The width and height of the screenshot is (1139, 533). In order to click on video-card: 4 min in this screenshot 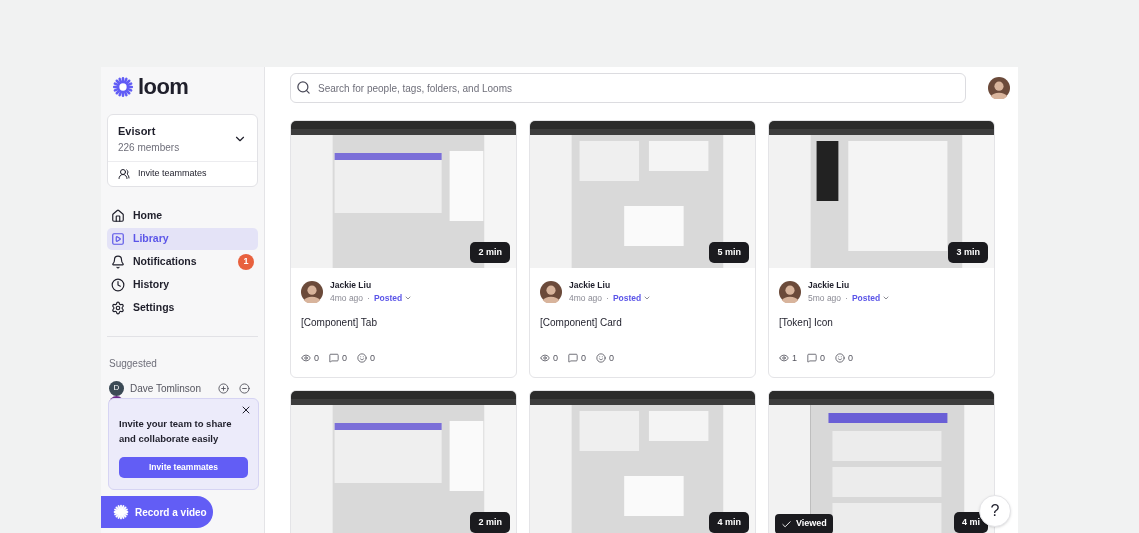, I will do `click(642, 461)`.